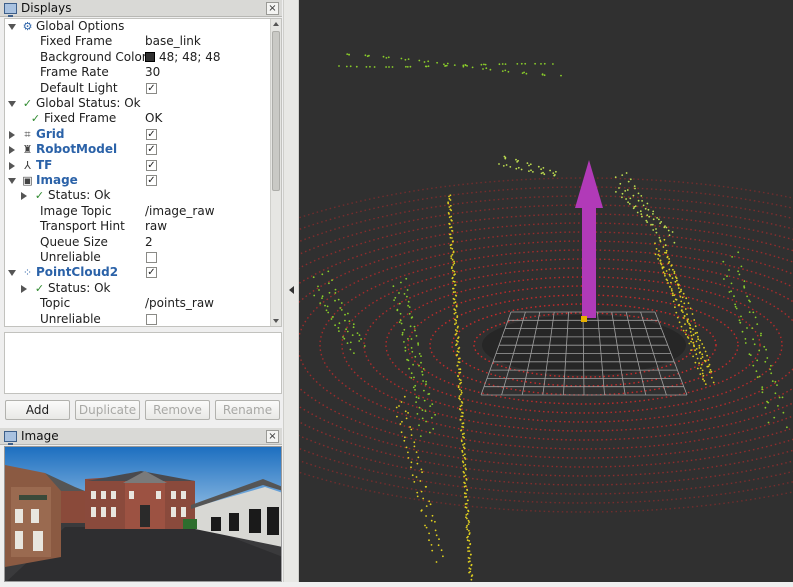  I want to click on tree-scrollbar, so click(275, 172).